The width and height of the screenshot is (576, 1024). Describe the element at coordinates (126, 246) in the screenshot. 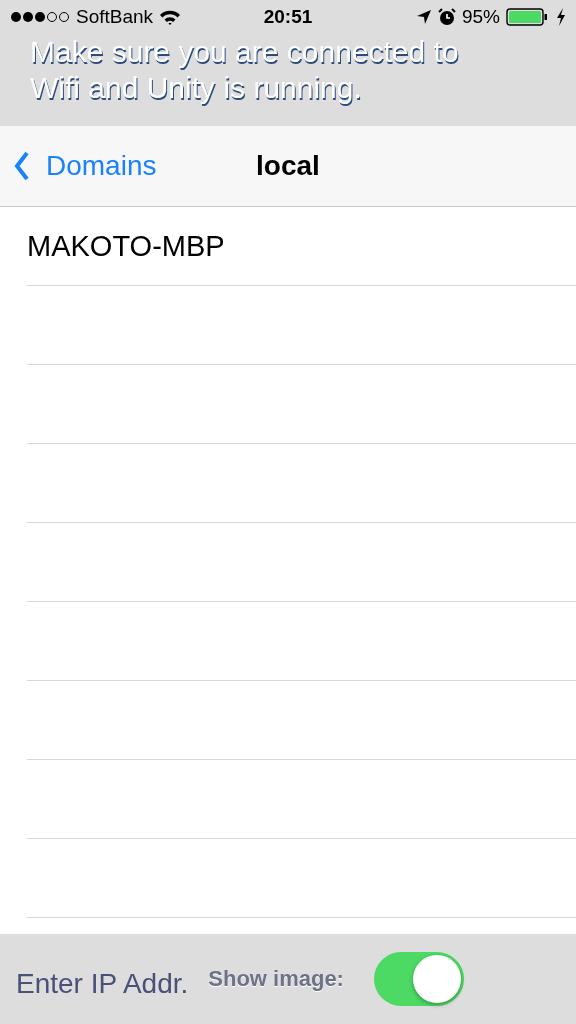

I see `host-item: MAKOTO-MBP` at that location.